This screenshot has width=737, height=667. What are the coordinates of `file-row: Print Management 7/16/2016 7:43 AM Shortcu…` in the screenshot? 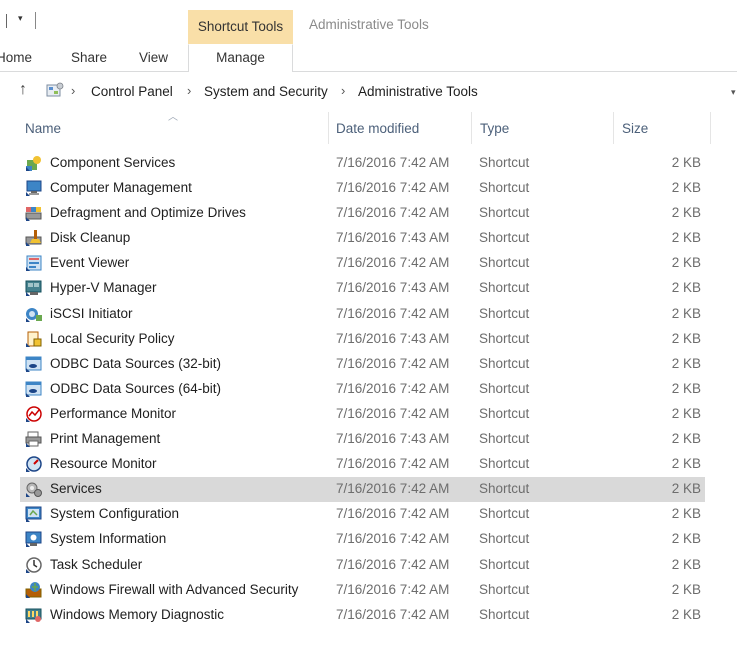 It's located at (362, 439).